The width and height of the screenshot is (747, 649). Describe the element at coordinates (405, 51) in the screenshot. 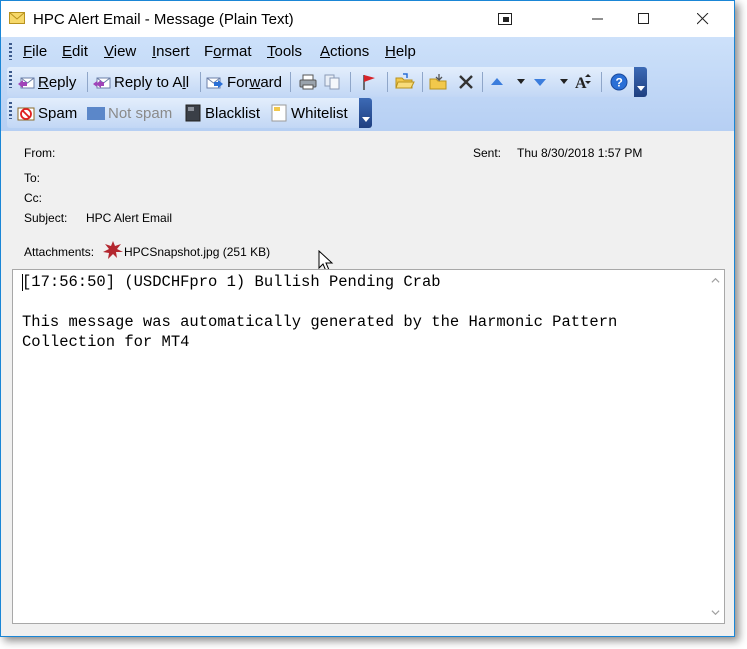

I see `menu-help-label: elp` at that location.